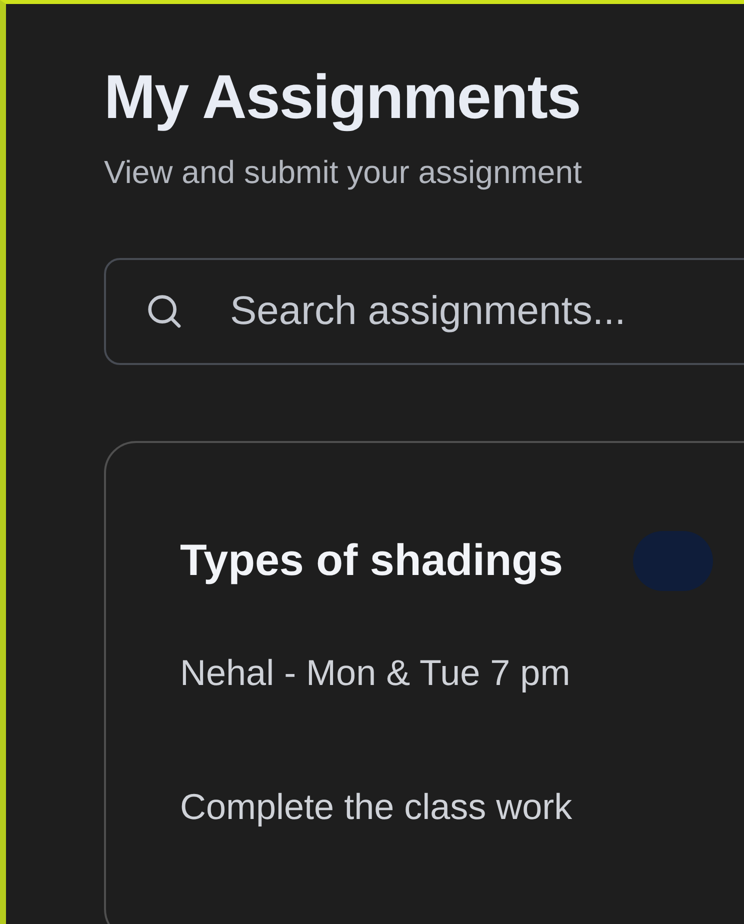 The height and width of the screenshot is (924, 744). Describe the element at coordinates (343, 172) in the screenshot. I see `page-subtitle: View and submit your assignment` at that location.